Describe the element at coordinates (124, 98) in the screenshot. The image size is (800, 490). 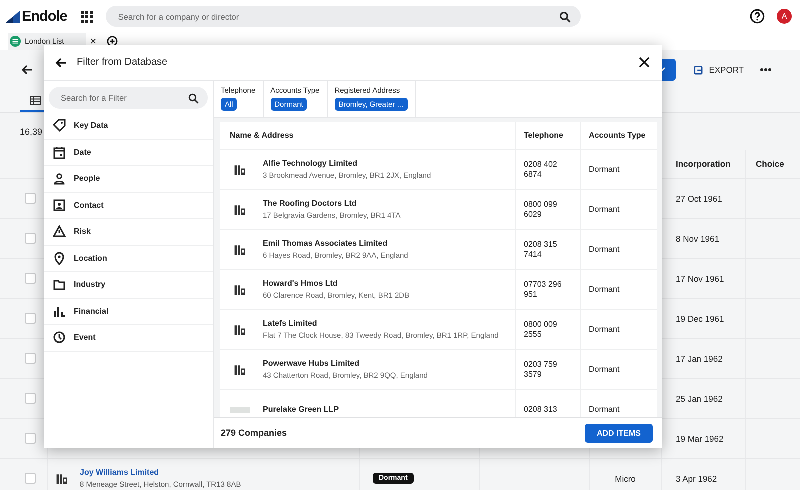
I see `search-input: Search for a Filter` at that location.